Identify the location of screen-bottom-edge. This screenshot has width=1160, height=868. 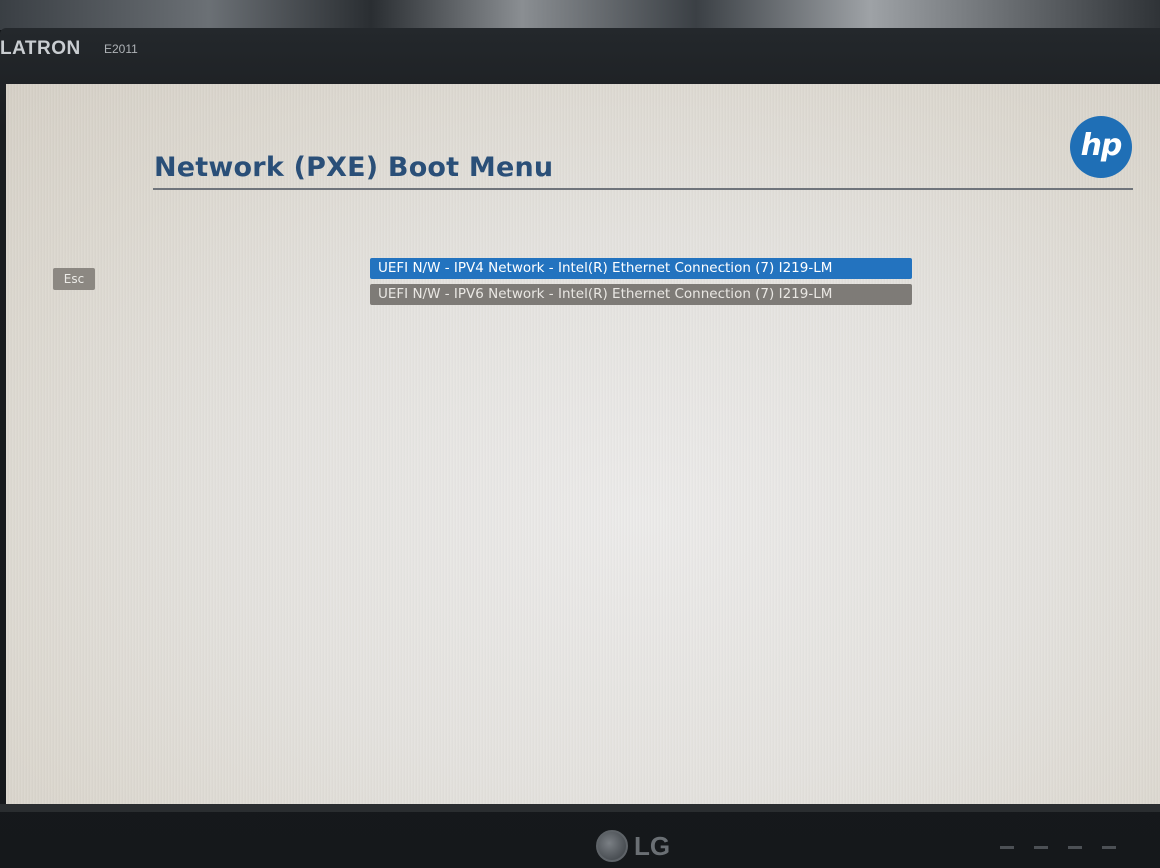
(580, 808).